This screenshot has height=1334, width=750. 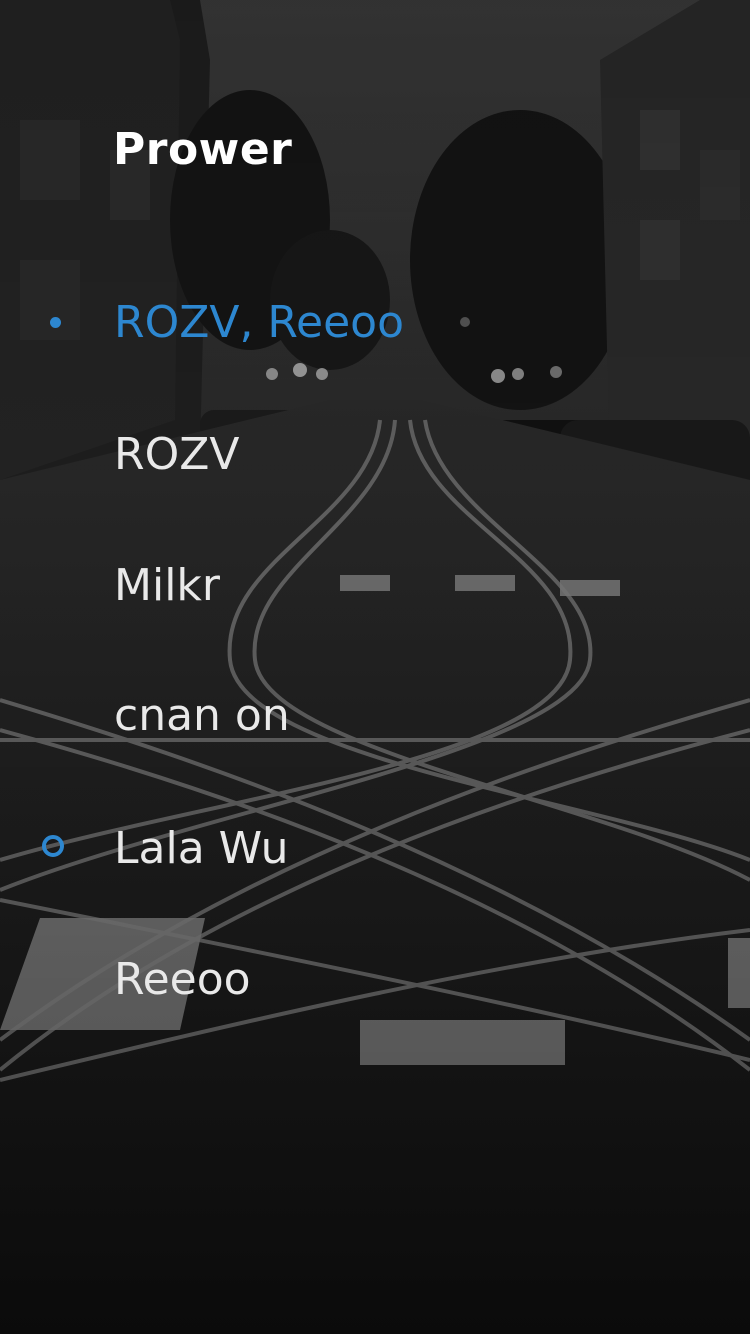 What do you see at coordinates (53, 846) in the screenshot?
I see `ring-icon` at bounding box center [53, 846].